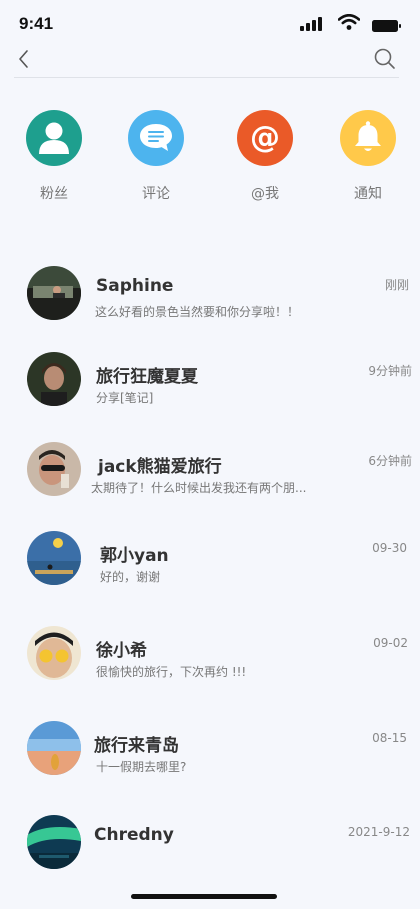  I want to click on chevron-left-icon, so click(23, 59).